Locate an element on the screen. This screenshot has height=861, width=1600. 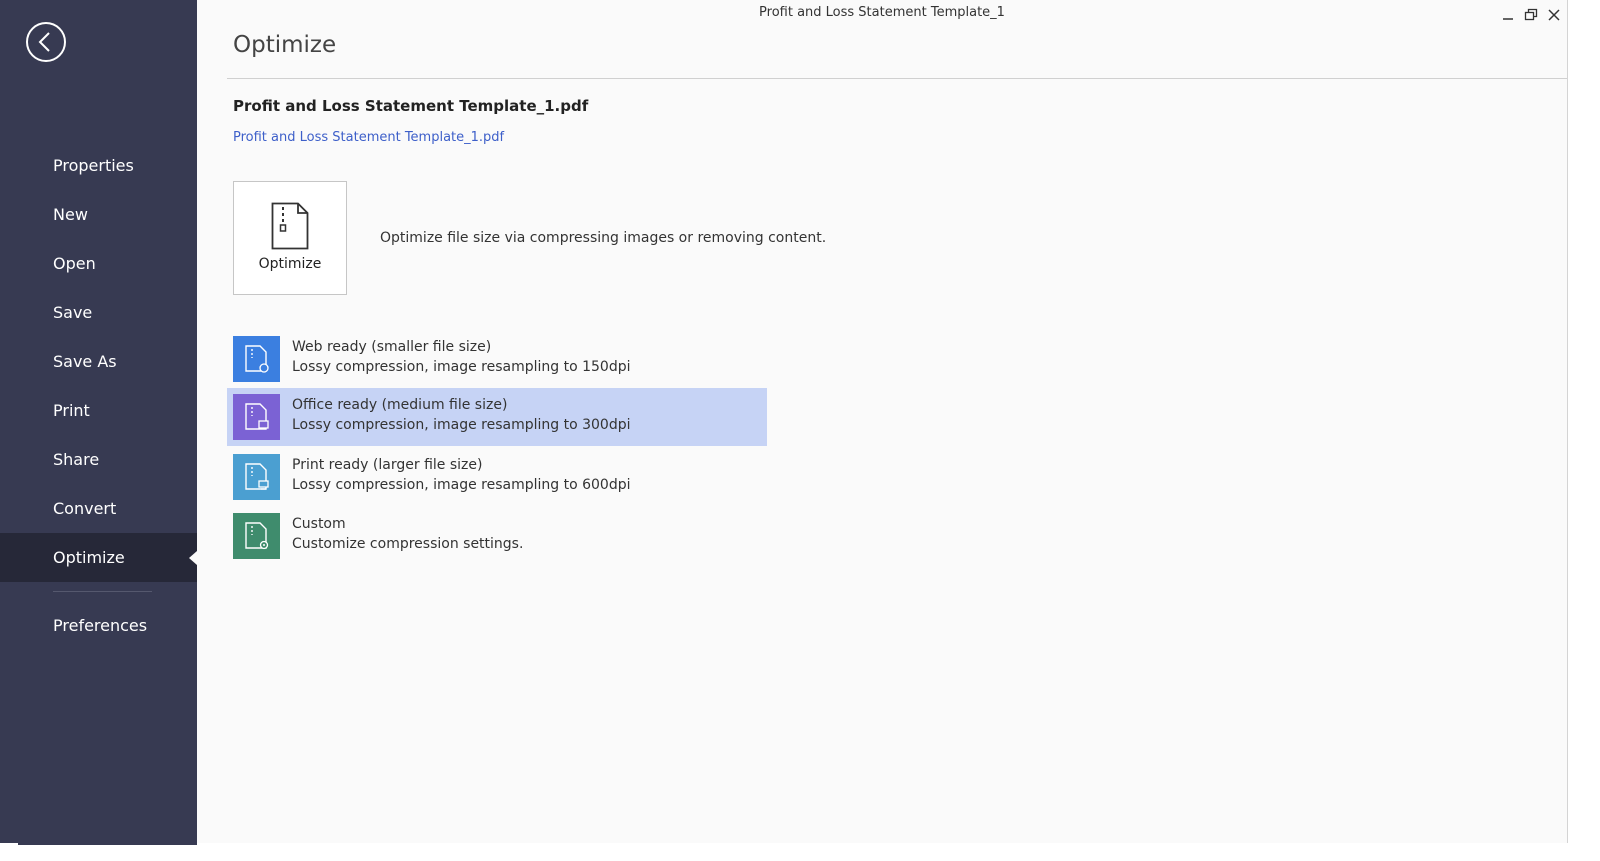
optimize-button: Optimize is located at coordinates (290, 238).